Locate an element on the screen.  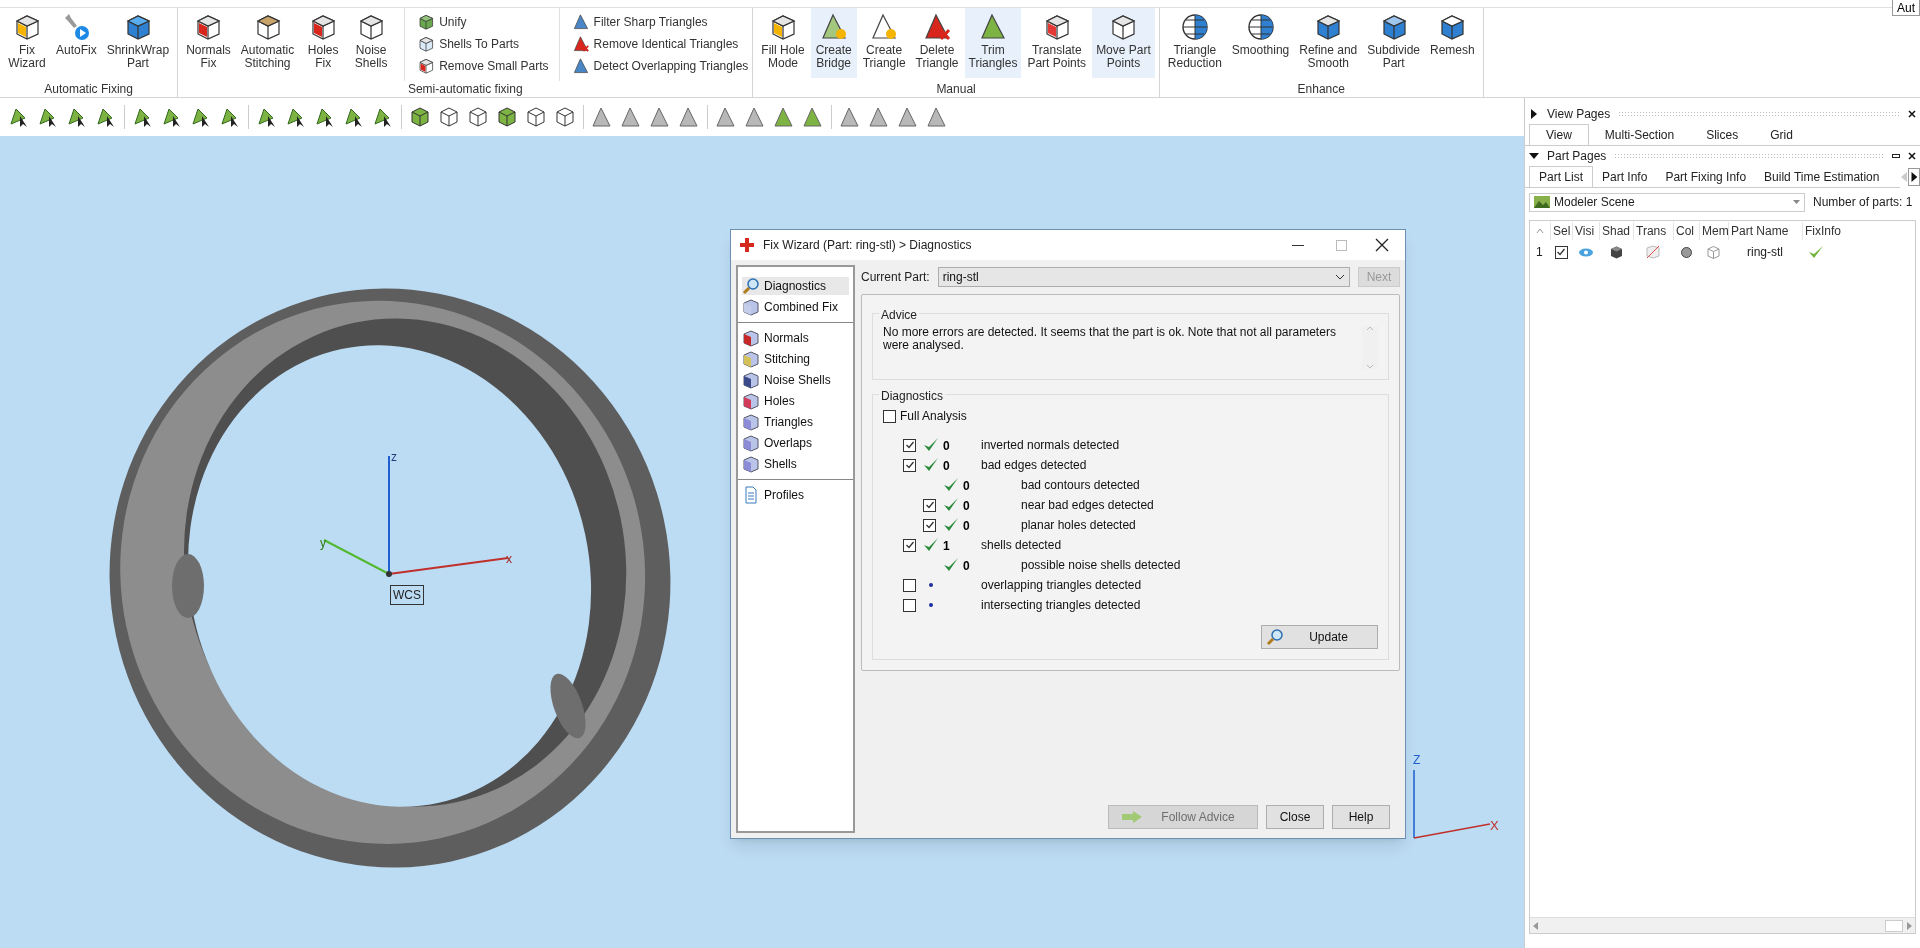
ribbon-button: ShrinkWrap Part is located at coordinates (138, 43).